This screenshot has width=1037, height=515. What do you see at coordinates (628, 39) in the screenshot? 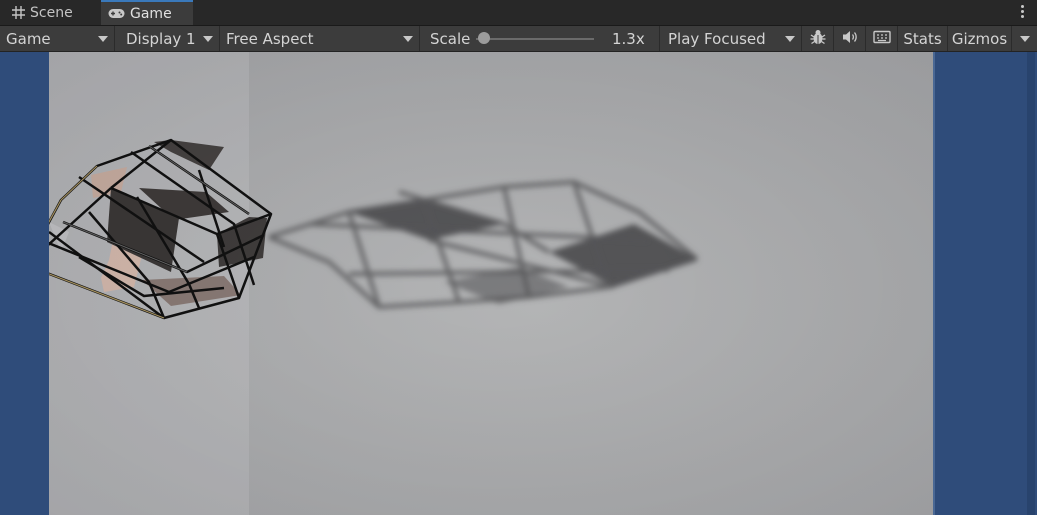
I see `scale-value: 1.3x` at bounding box center [628, 39].